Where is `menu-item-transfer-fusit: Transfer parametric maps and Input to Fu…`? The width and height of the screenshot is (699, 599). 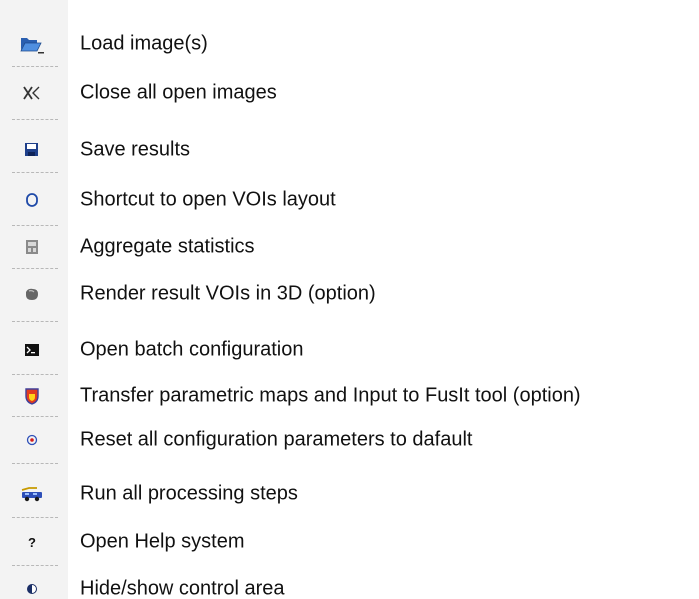
menu-item-transfer-fusit: Transfer parametric maps and Input to Fu… is located at coordinates (349, 396).